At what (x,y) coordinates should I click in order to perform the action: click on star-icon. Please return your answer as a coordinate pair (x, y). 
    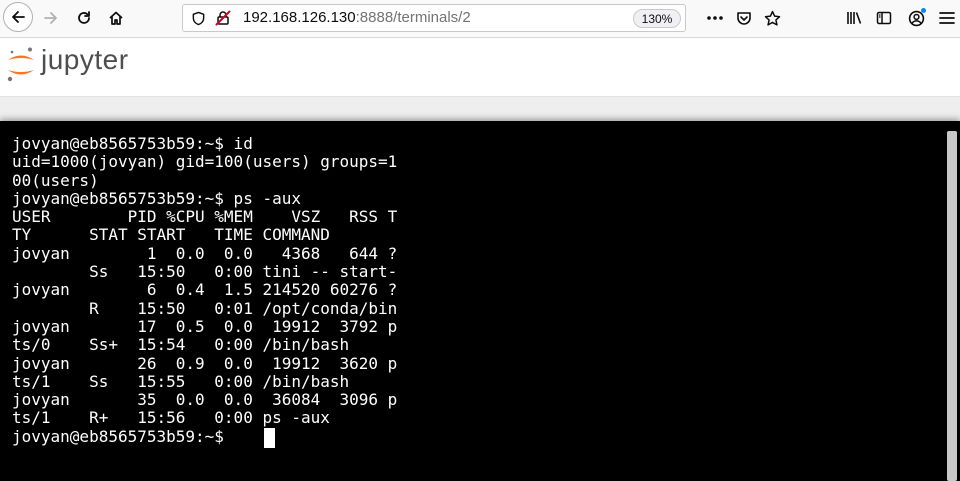
    Looking at the image, I should click on (772, 18).